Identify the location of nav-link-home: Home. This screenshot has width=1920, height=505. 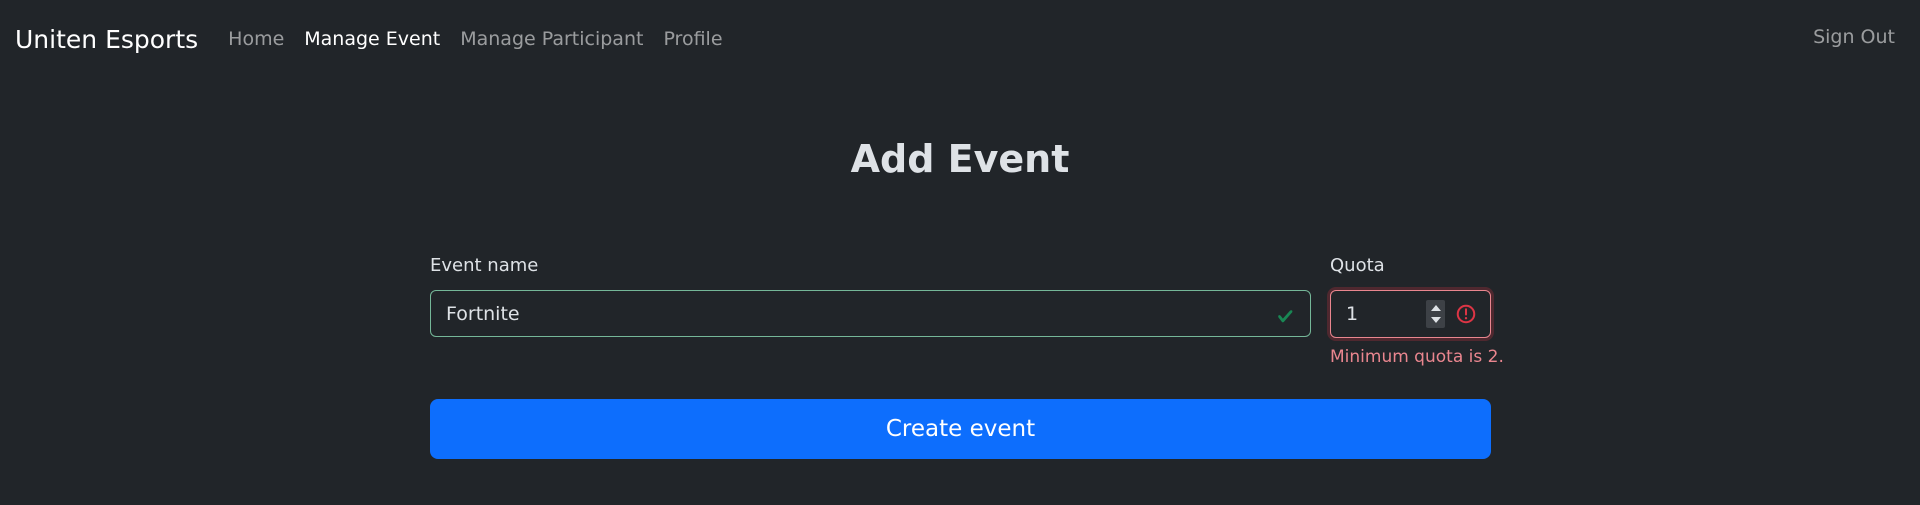
(256, 39).